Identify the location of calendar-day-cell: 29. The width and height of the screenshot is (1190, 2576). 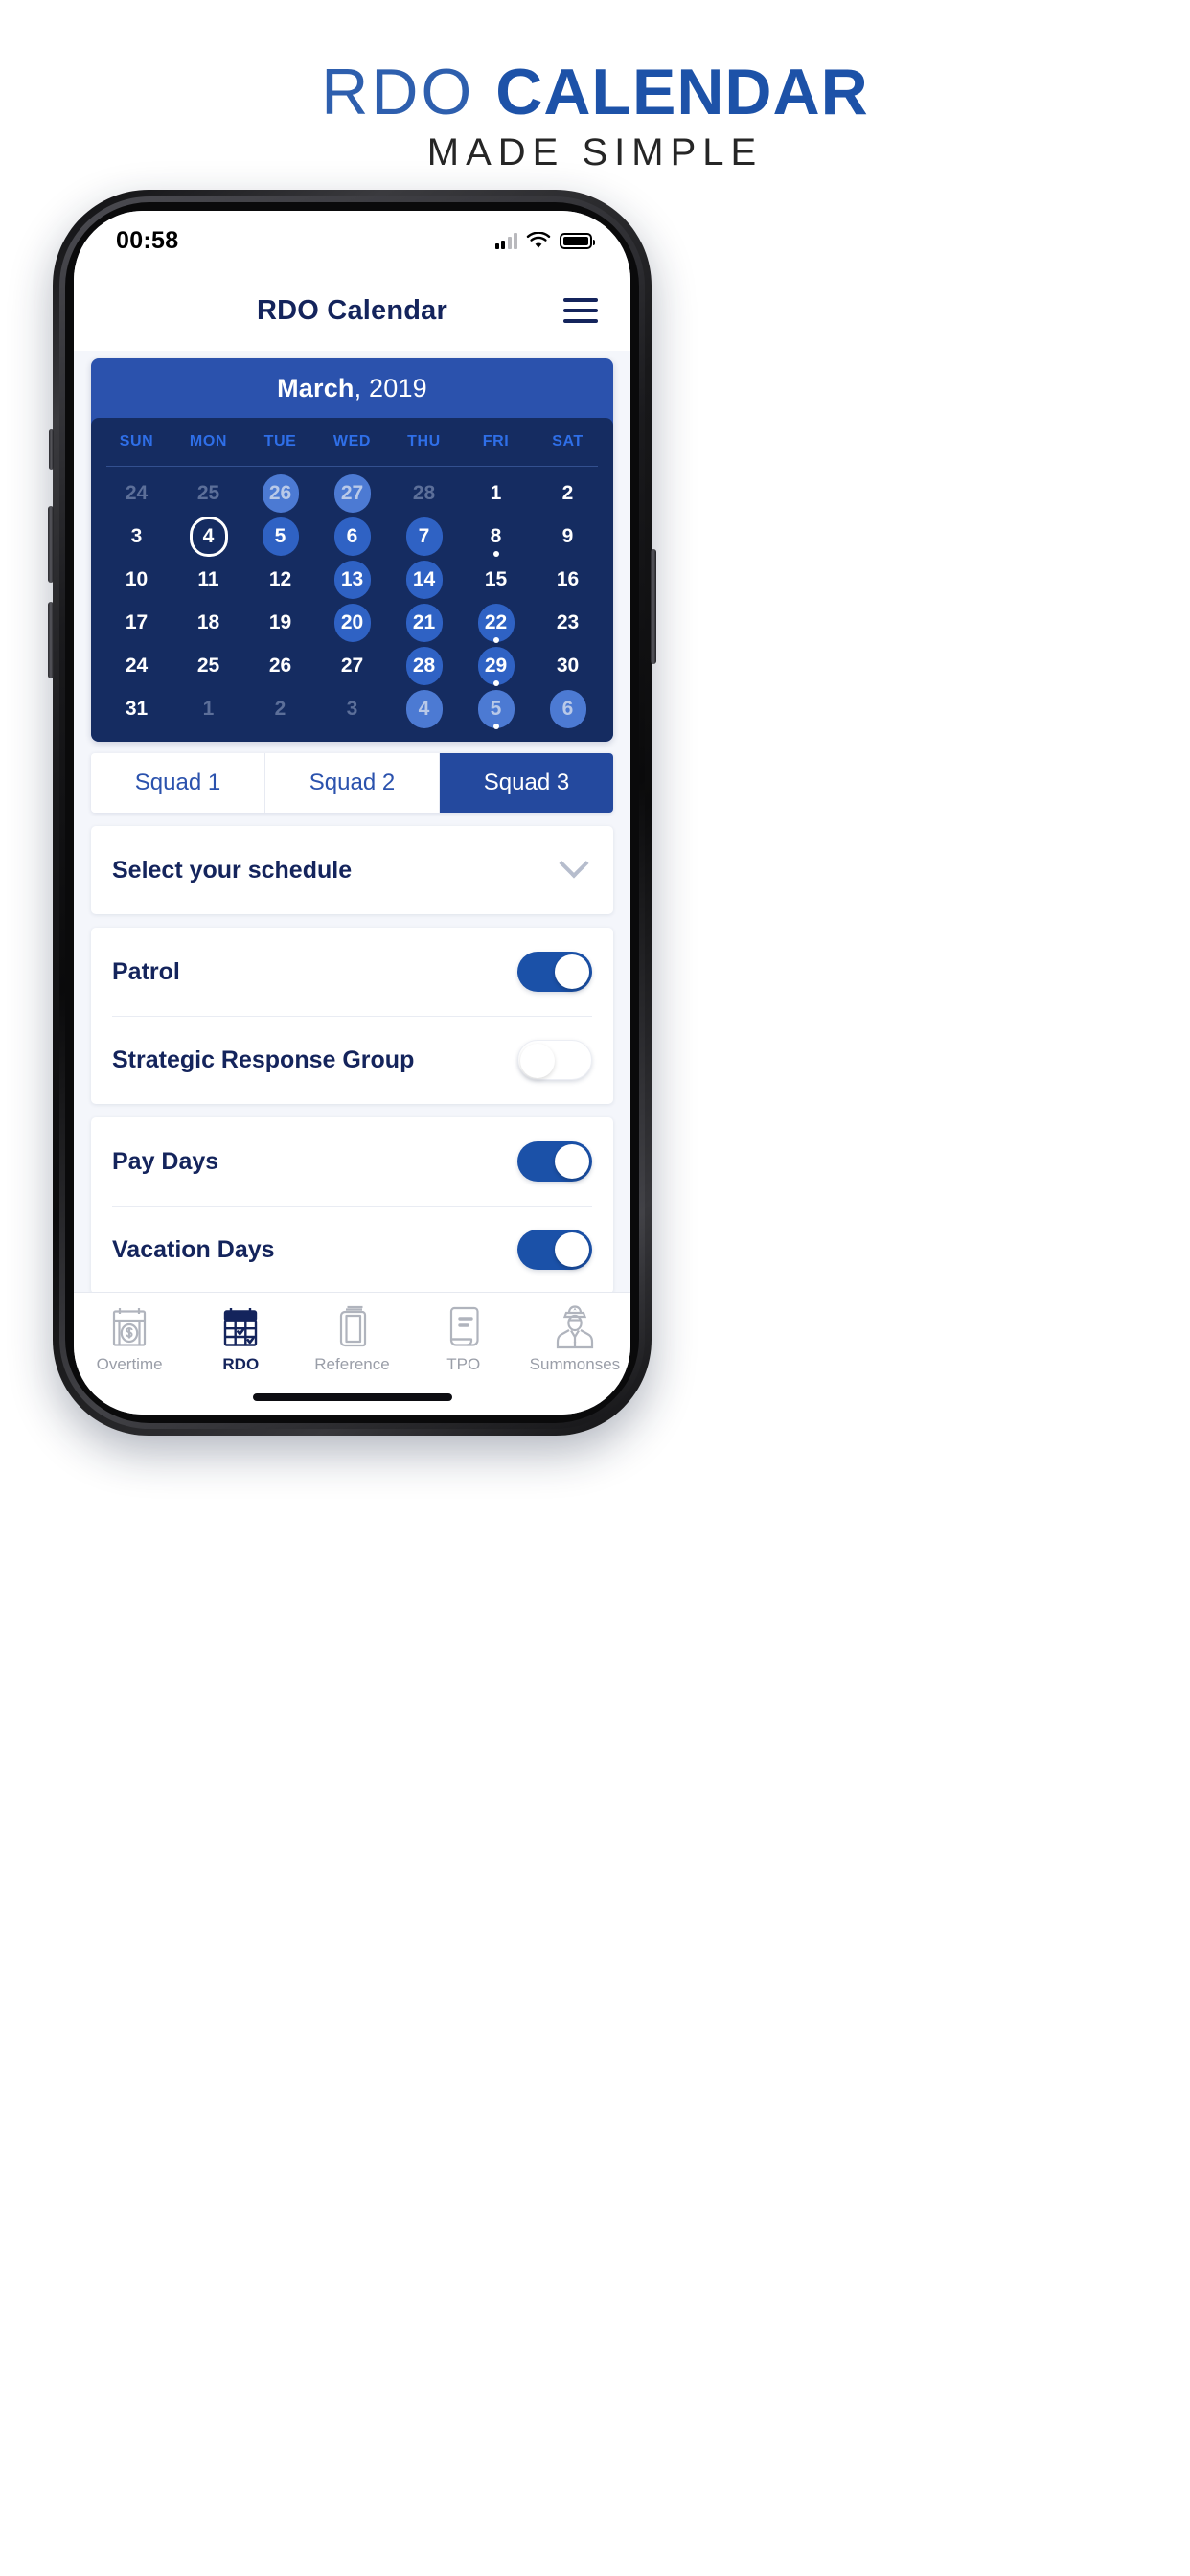
(496, 666).